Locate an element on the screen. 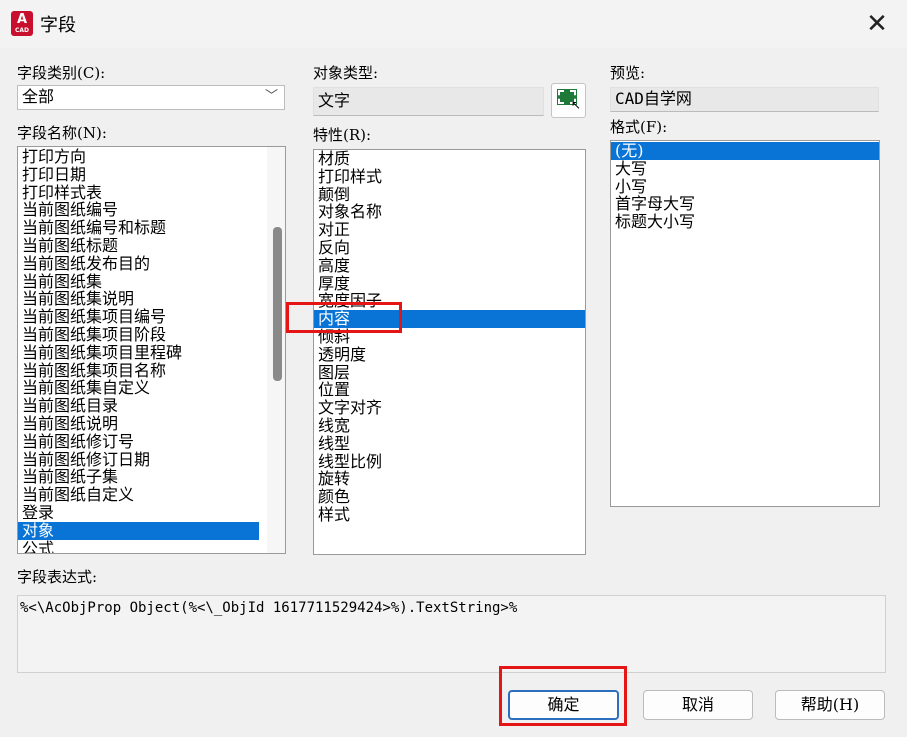 This screenshot has width=907, height=737. property-item: 旋转 is located at coordinates (449, 479).